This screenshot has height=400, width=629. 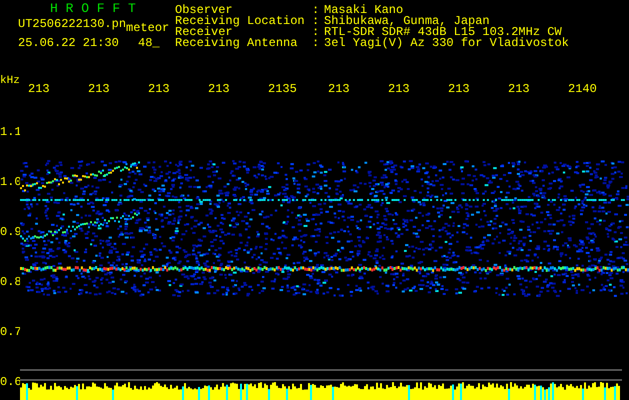 What do you see at coordinates (446, 43) in the screenshot?
I see `info-value: 3el Yagi(V) Az 330 for Vladivostok` at bounding box center [446, 43].